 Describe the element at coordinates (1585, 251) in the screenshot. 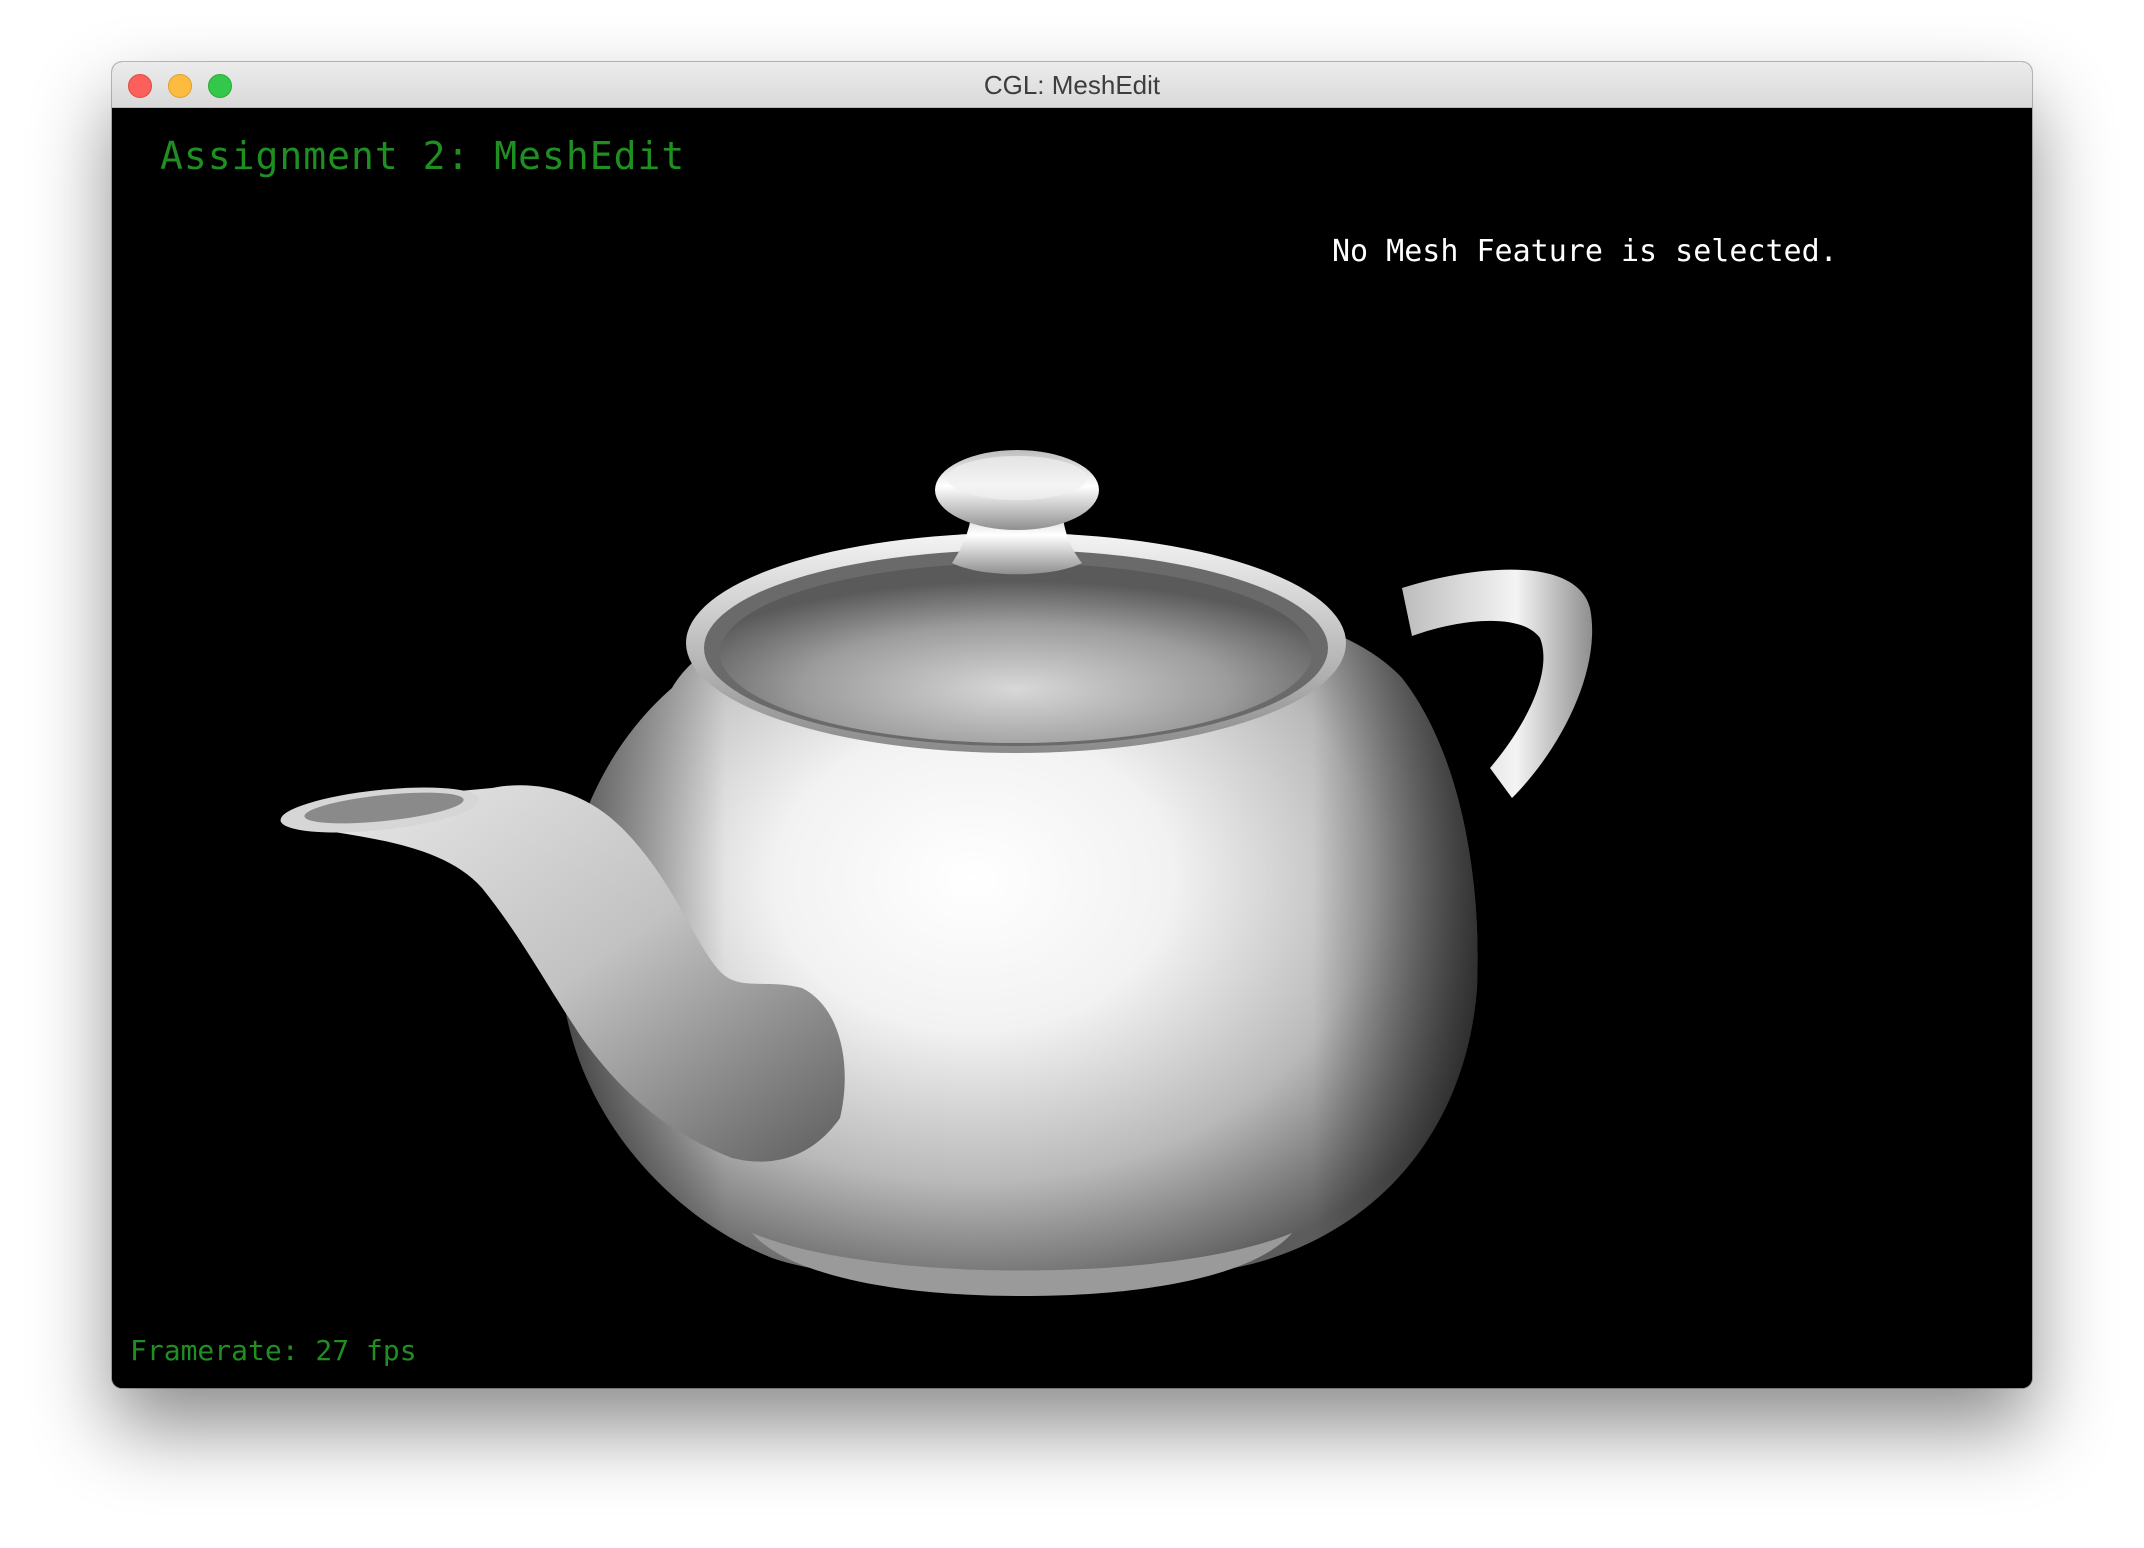

I see `selection-status-text: No Mesh Feature is selected.` at that location.